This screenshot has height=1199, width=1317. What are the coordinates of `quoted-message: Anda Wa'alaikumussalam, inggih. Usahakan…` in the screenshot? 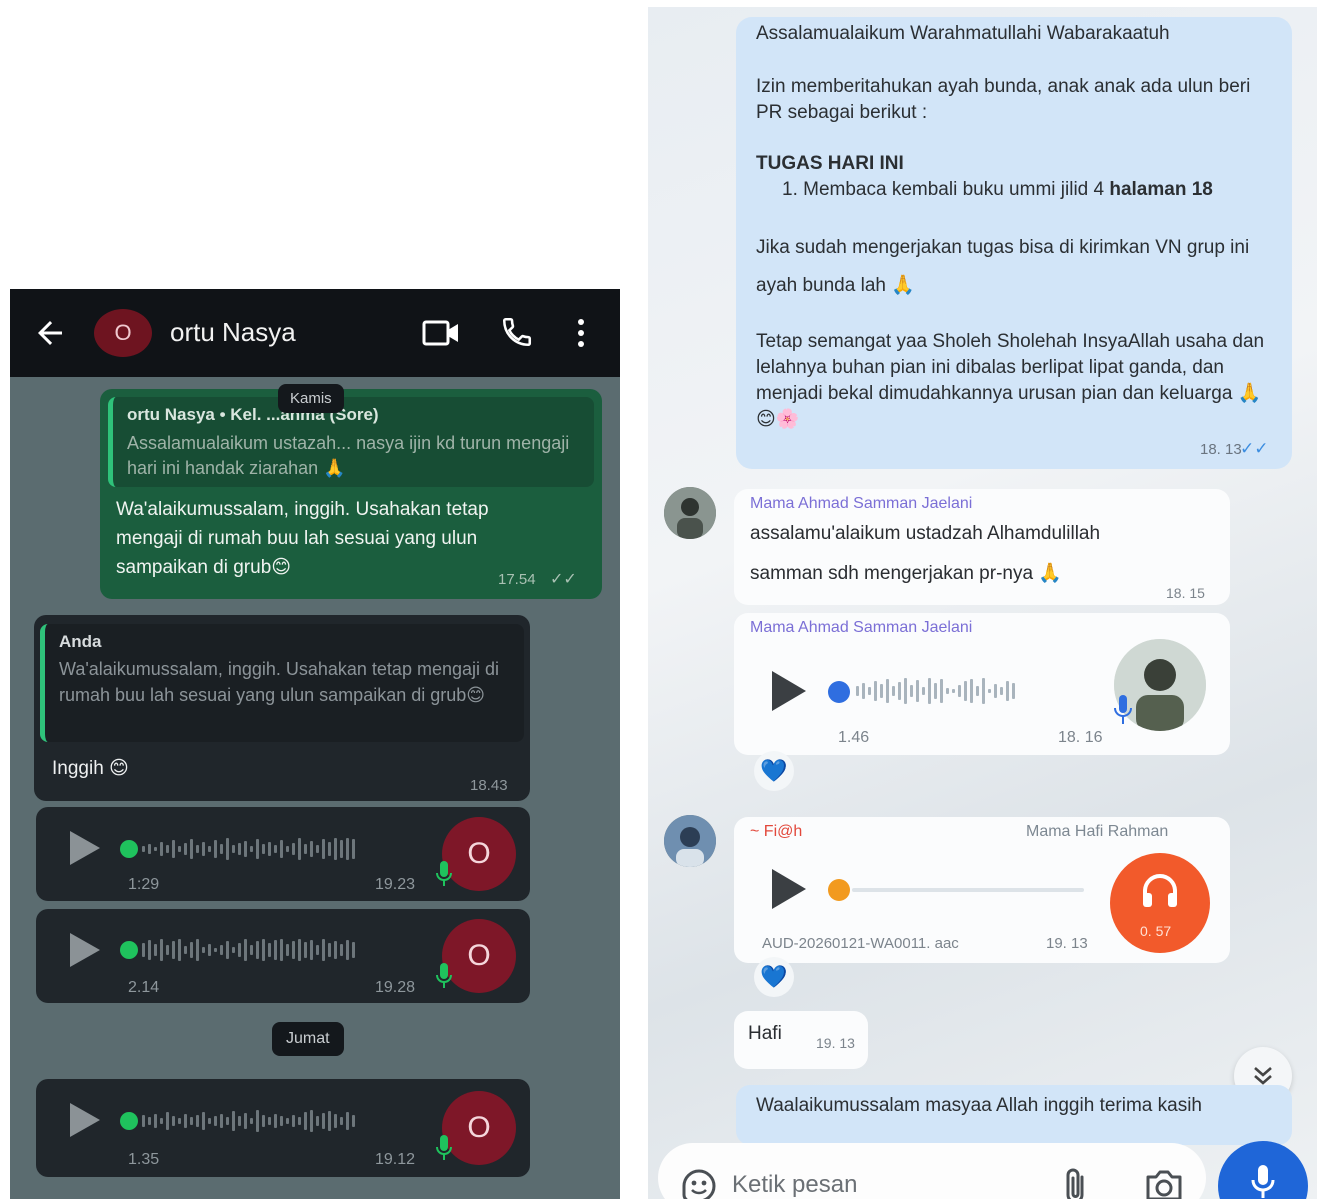 It's located at (282, 683).